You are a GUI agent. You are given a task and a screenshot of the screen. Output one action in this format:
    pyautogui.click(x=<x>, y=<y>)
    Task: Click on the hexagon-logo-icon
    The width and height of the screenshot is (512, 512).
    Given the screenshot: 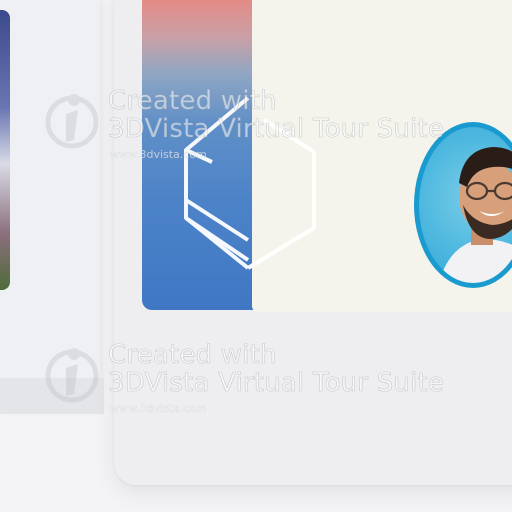 What is the action you would take?
    pyautogui.click(x=253, y=182)
    